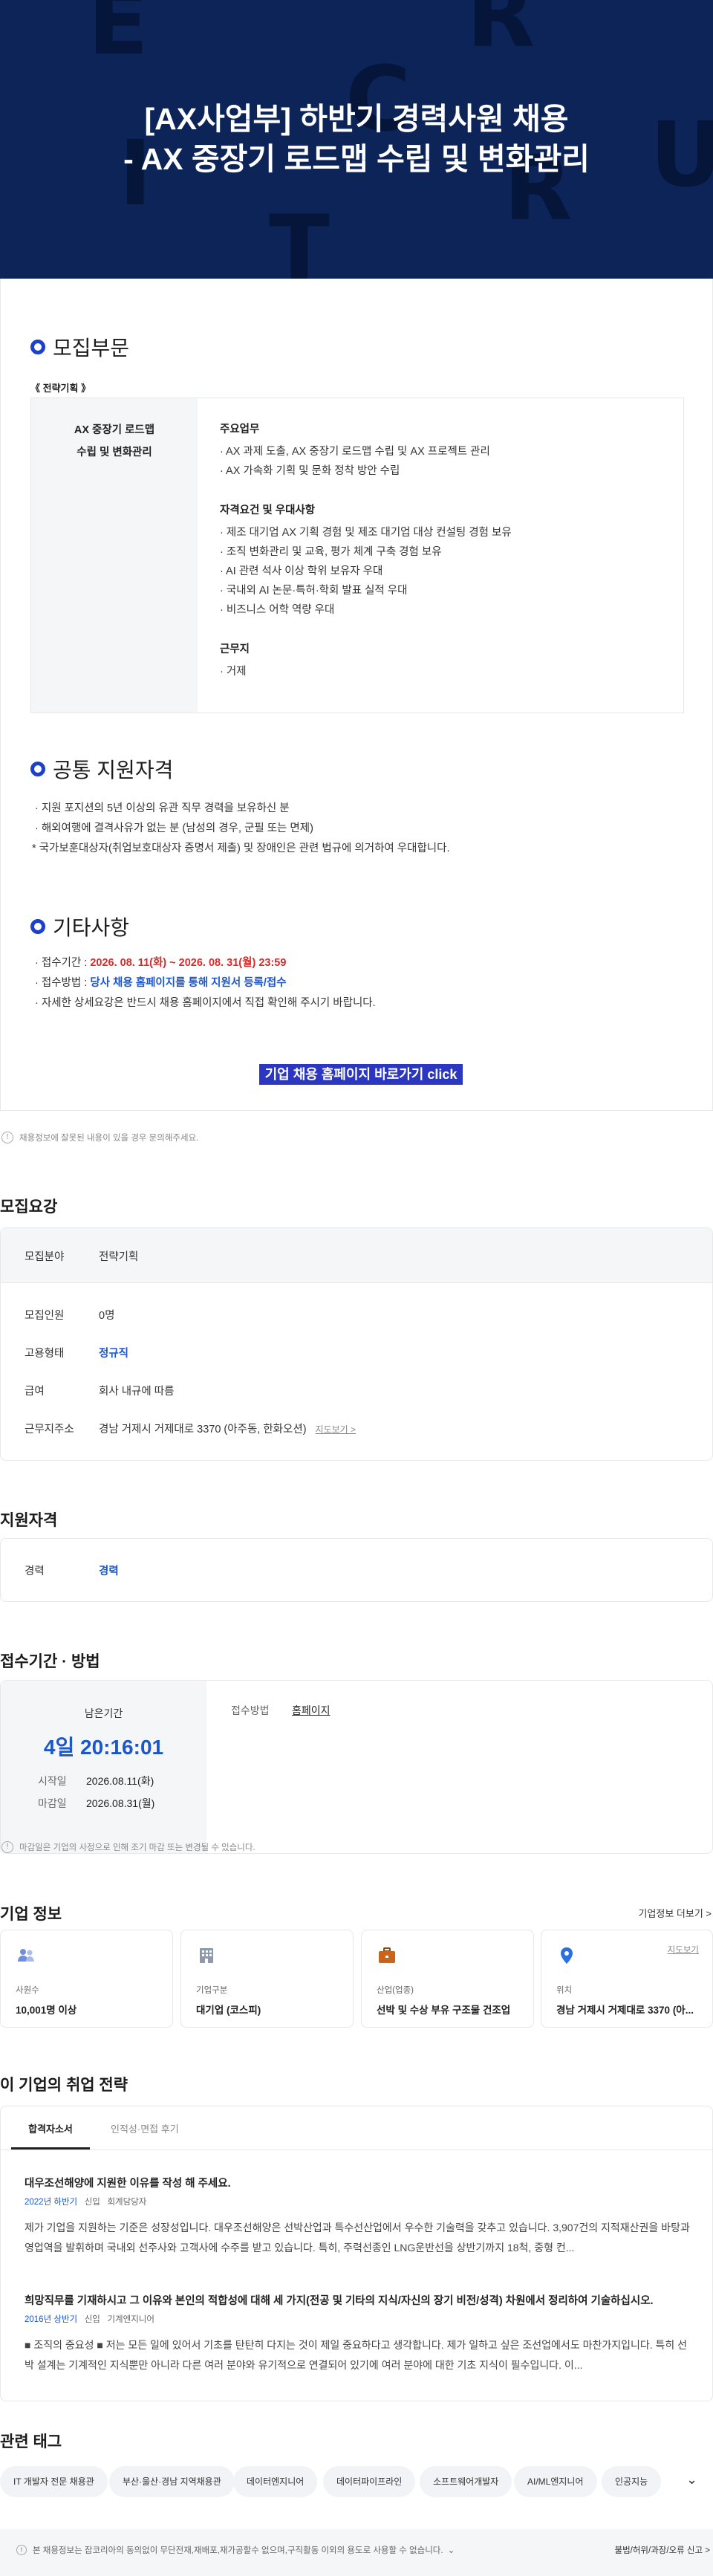 Image resolution: width=713 pixels, height=2576 pixels. Describe the element at coordinates (79, 926) in the screenshot. I see `section-etc-heading: 기타사항` at that location.